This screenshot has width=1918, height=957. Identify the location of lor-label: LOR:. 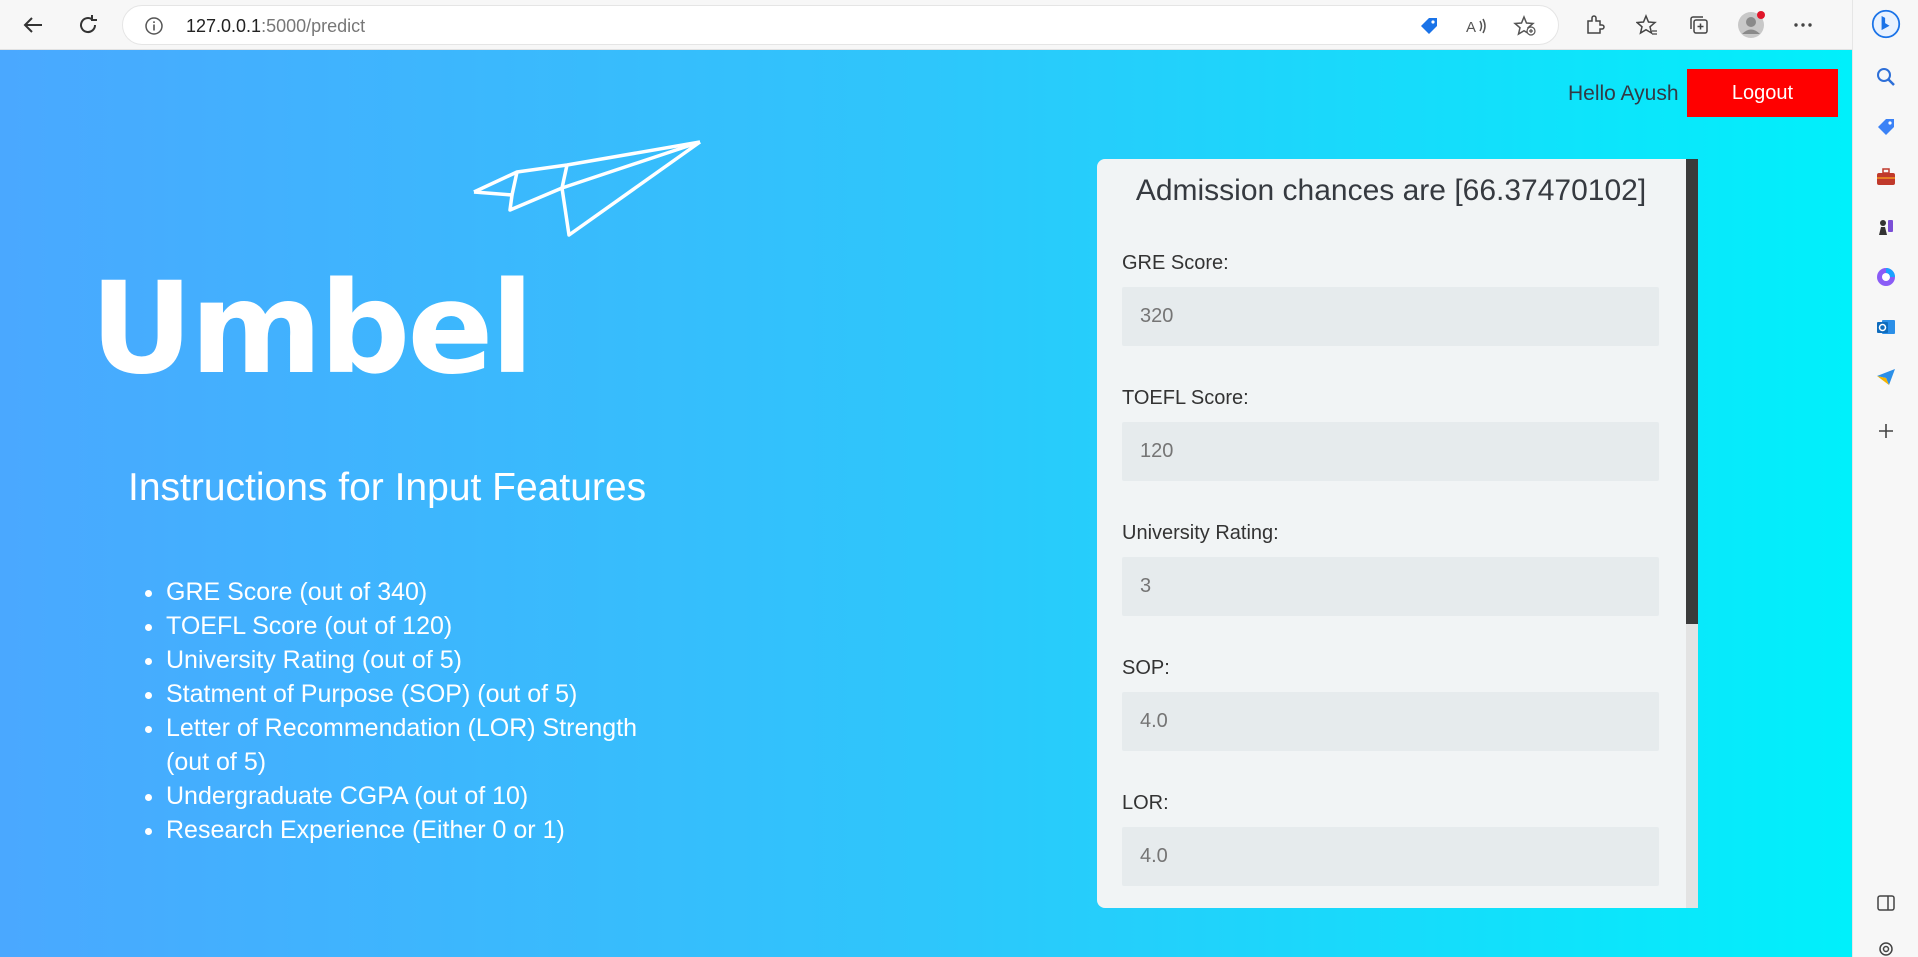
(1145, 803).